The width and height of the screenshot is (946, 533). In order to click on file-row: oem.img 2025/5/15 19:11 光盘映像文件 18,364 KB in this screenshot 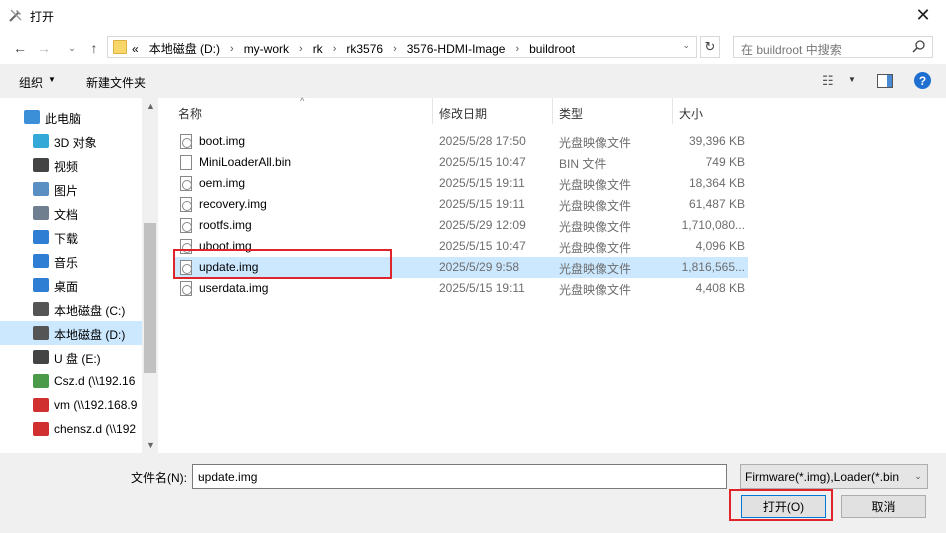, I will do `click(461, 183)`.